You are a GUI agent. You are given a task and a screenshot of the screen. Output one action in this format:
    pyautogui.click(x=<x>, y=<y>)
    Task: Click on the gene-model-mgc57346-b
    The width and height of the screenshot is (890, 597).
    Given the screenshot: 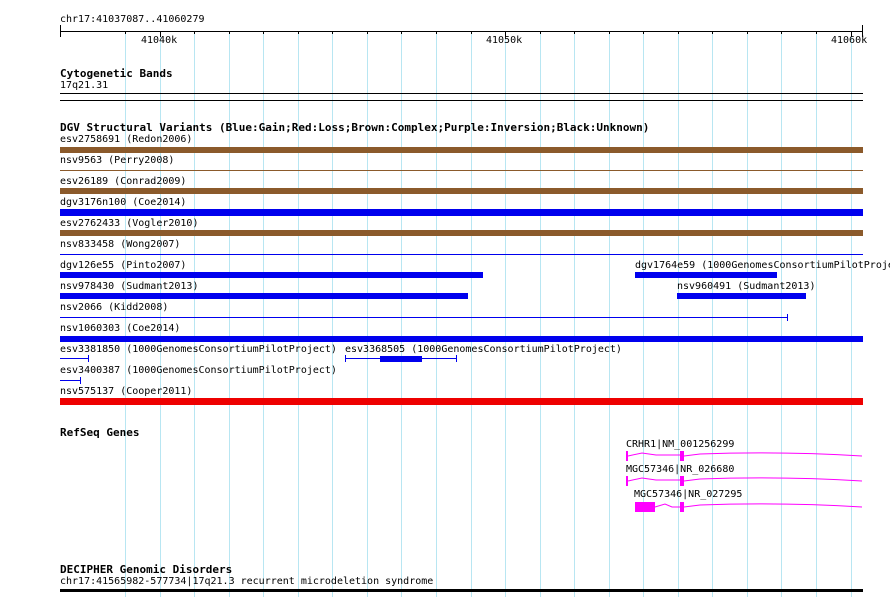 What is the action you would take?
    pyautogui.click(x=742, y=507)
    